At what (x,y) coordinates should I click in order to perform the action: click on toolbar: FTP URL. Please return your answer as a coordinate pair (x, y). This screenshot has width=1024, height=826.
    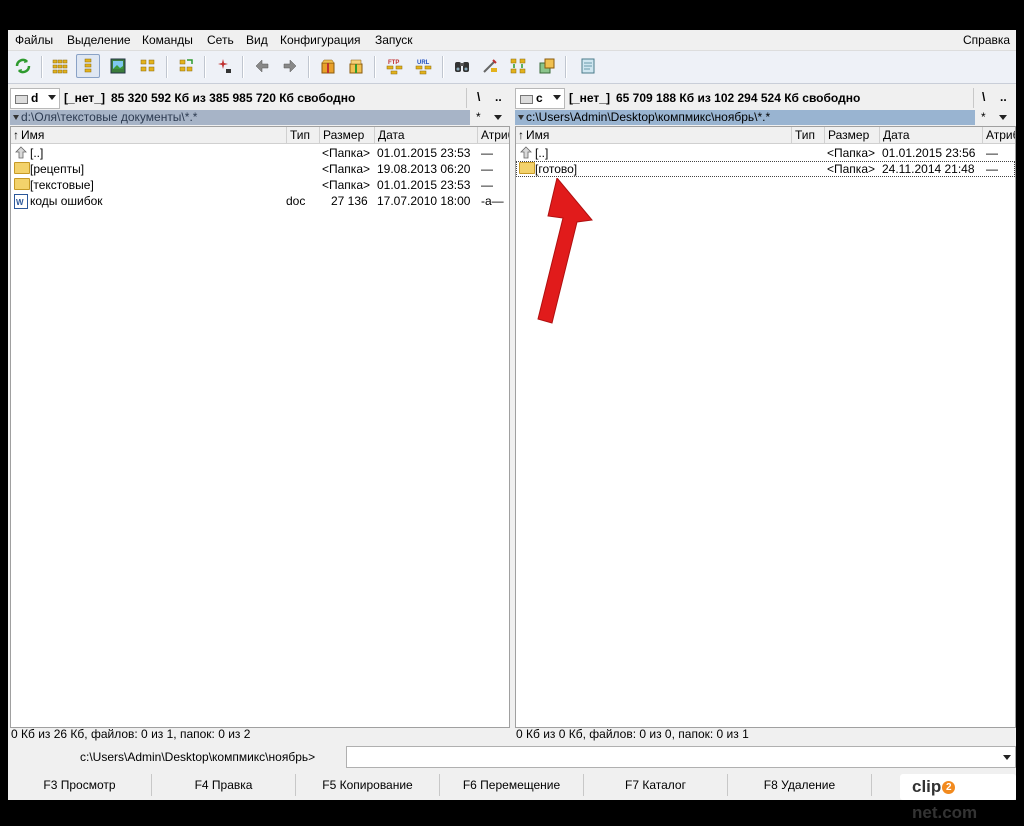
    Looking at the image, I should click on (512, 67).